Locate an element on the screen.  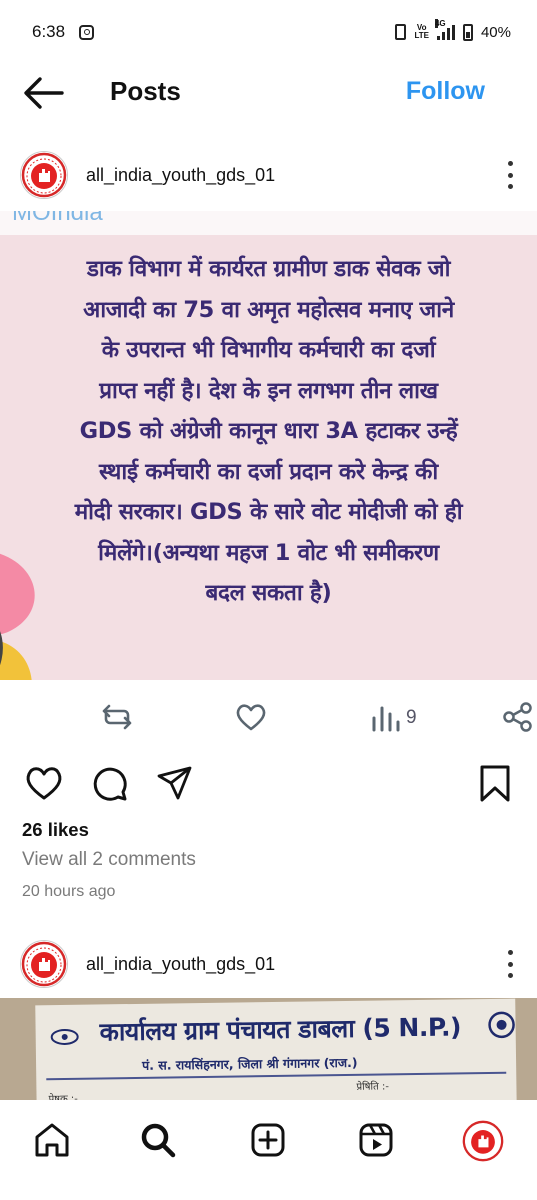
paper-plane-icon is located at coordinates (174, 783).